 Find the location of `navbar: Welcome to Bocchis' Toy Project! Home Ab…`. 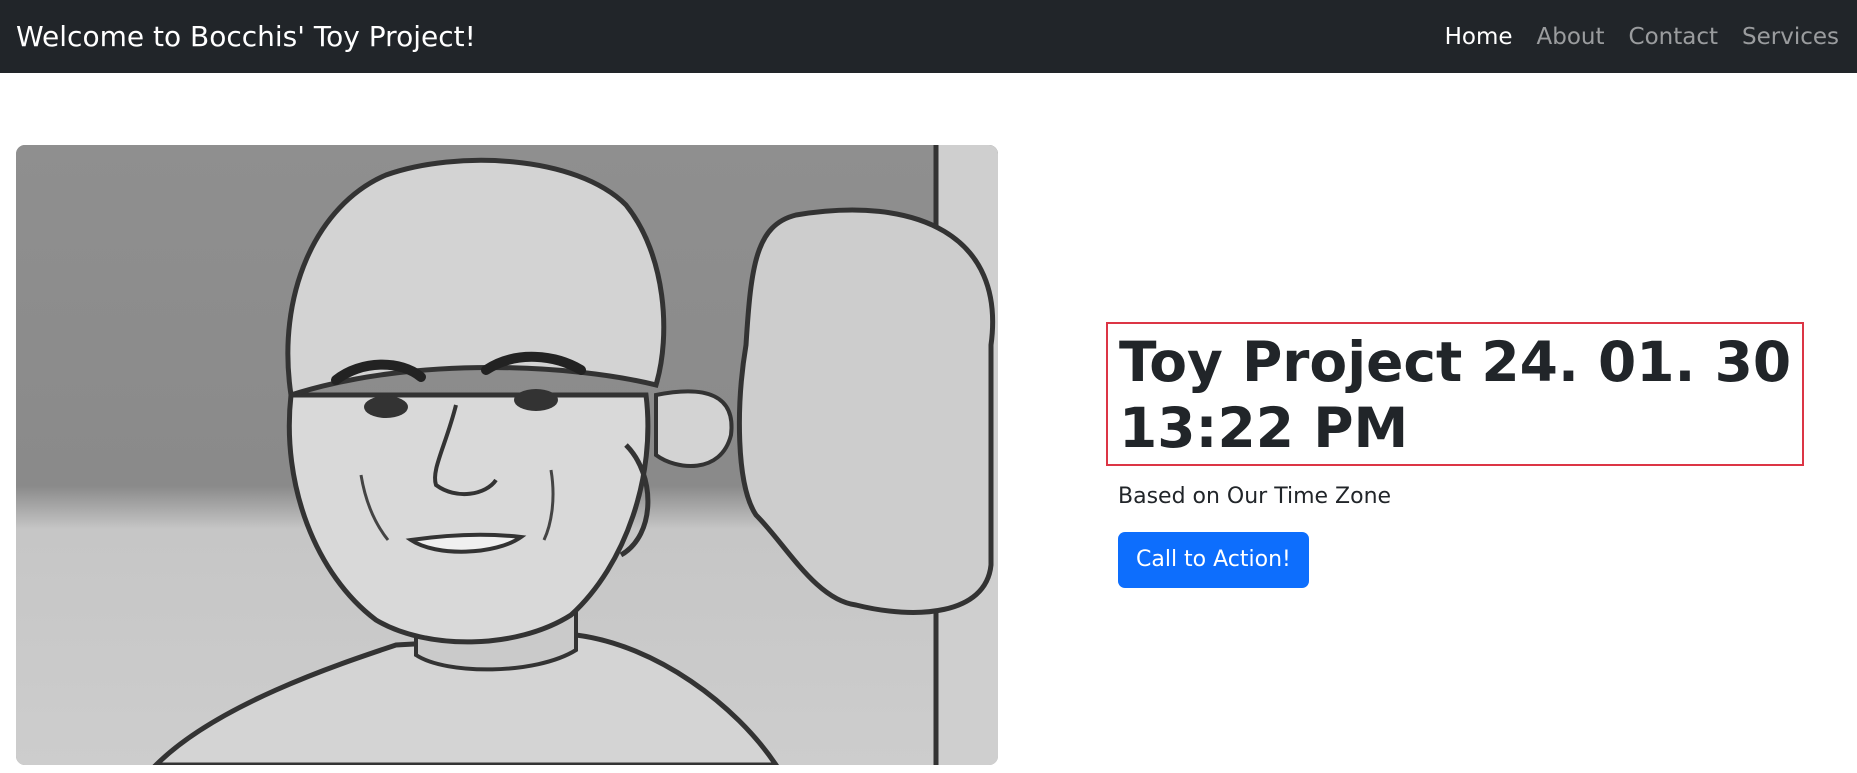

navbar: Welcome to Bocchis' Toy Project! Home Ab… is located at coordinates (928, 36).